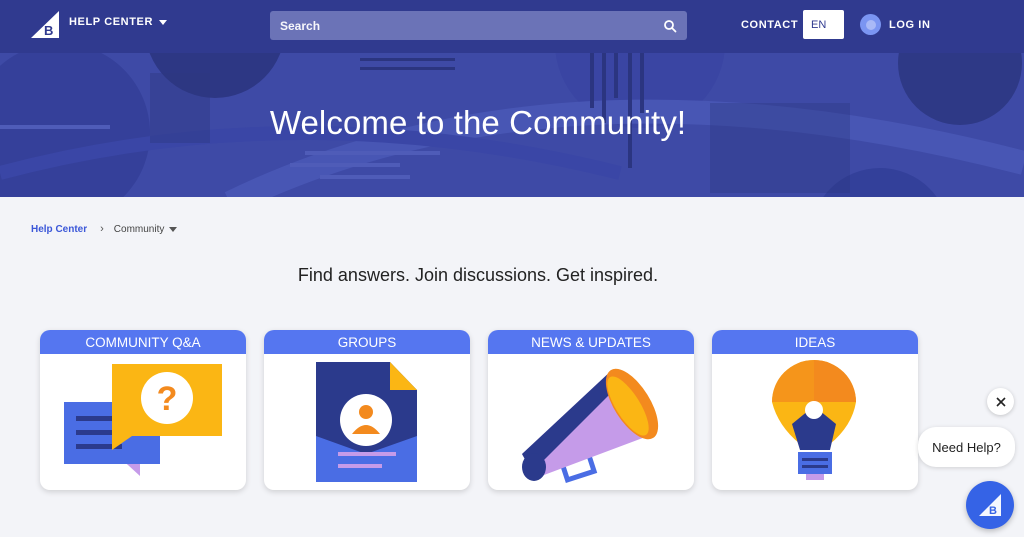  I want to click on breadcrumb: Help Center › Community, so click(104, 229).